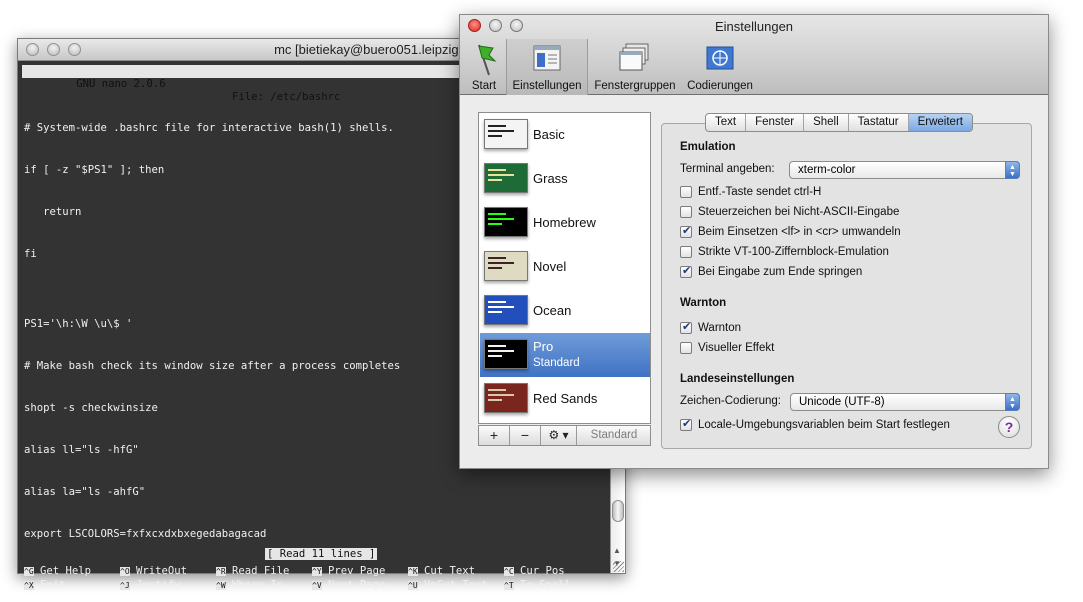 Image resolution: width=1083 pixels, height=602 pixels. Describe the element at coordinates (1009, 427) in the screenshot. I see `help-button: ?` at that location.